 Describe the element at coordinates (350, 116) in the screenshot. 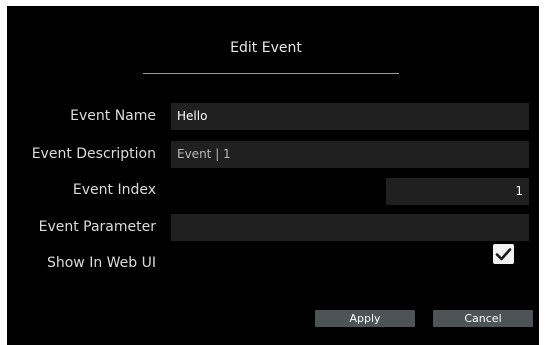

I see `event-name-input: Hello` at that location.